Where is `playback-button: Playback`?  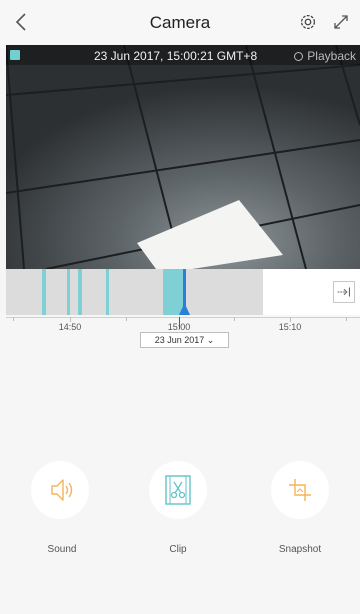 playback-button: Playback is located at coordinates (325, 56).